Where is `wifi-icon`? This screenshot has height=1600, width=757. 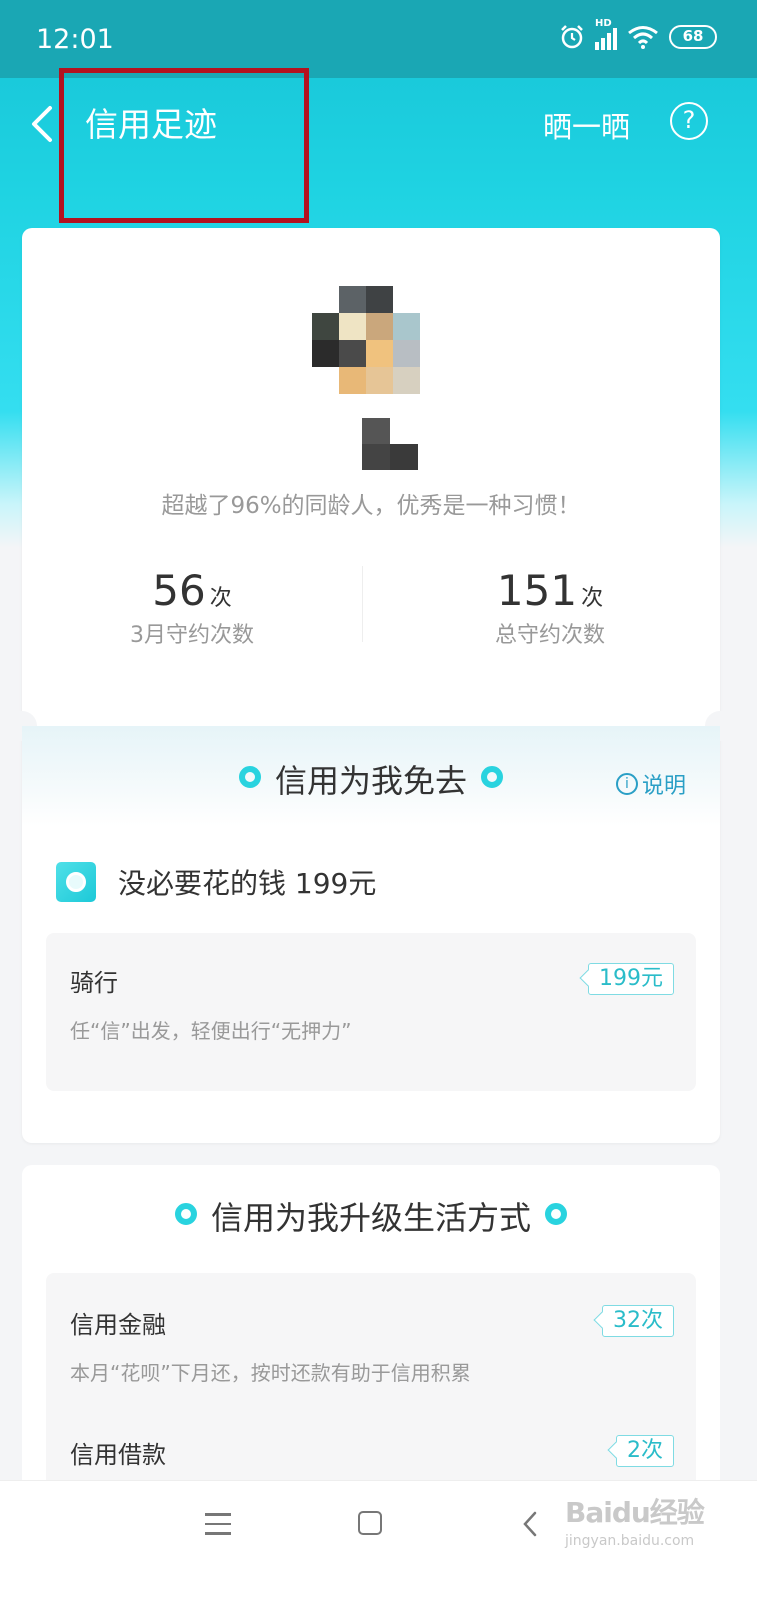
wifi-icon is located at coordinates (643, 37).